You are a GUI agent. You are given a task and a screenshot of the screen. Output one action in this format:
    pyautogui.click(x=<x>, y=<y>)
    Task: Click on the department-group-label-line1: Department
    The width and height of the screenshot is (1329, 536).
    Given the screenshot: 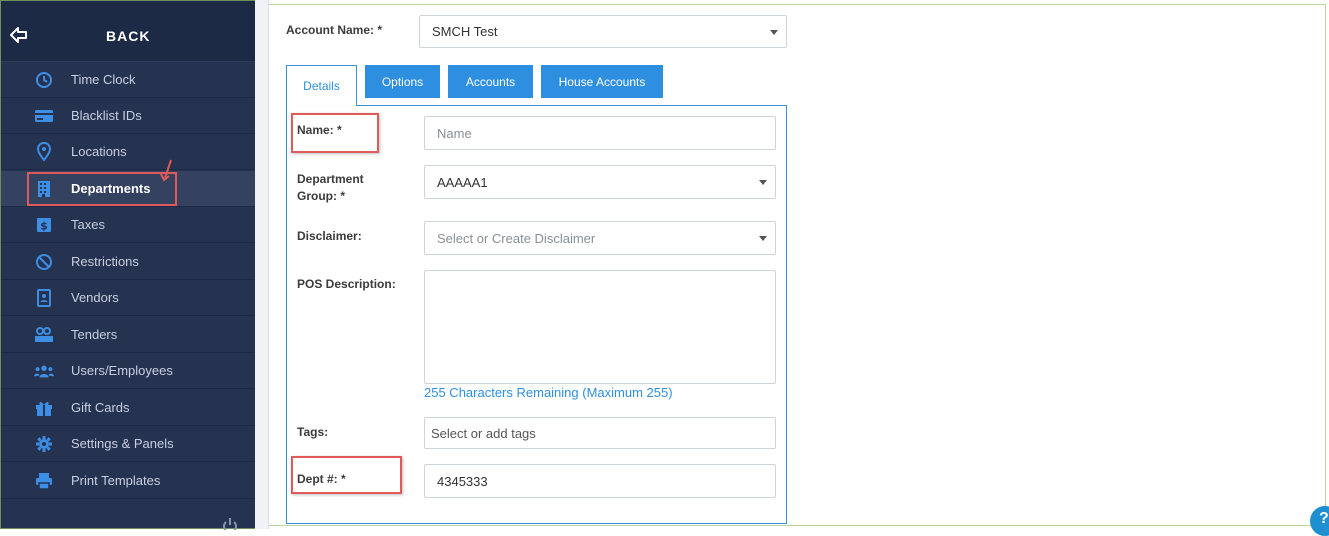 What is the action you would take?
    pyautogui.click(x=330, y=179)
    